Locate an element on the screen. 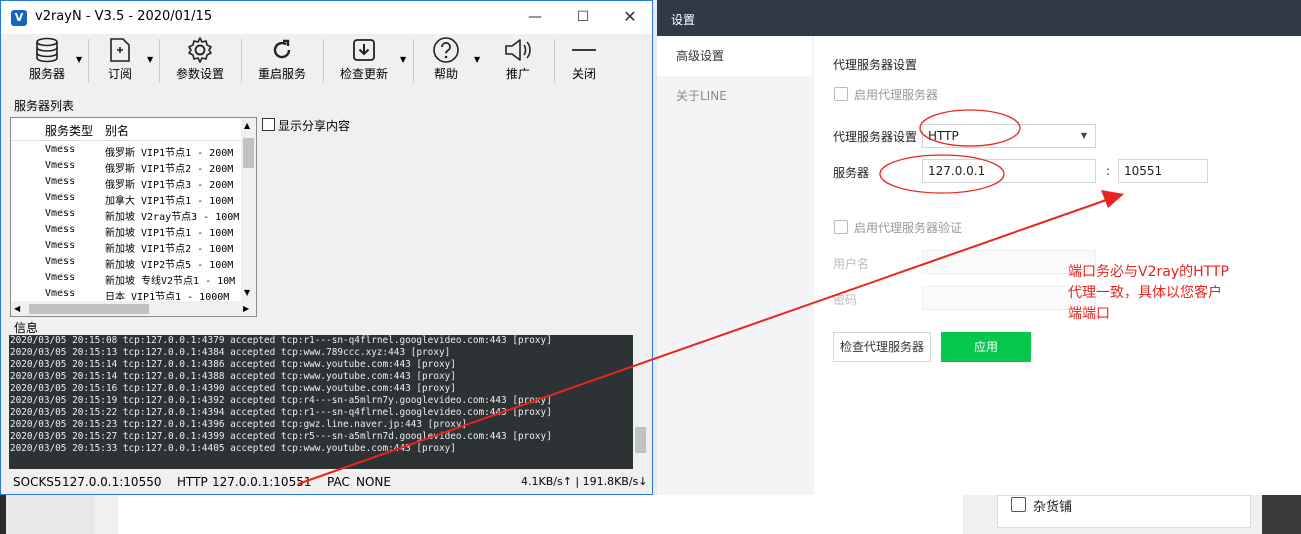 Image resolution: width=1301 pixels, height=534 pixels. restart-button: 重启服务 is located at coordinates (282, 60).